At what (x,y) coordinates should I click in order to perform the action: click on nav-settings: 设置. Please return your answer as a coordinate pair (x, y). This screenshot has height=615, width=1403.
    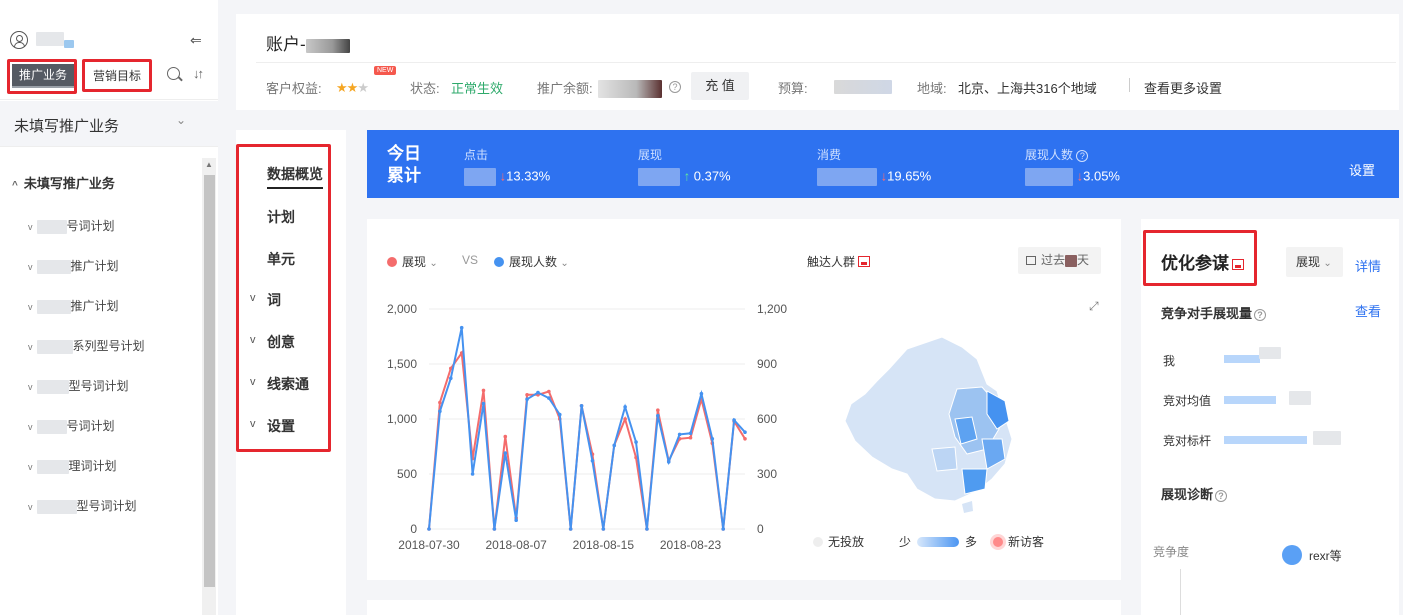
    Looking at the image, I should click on (281, 426).